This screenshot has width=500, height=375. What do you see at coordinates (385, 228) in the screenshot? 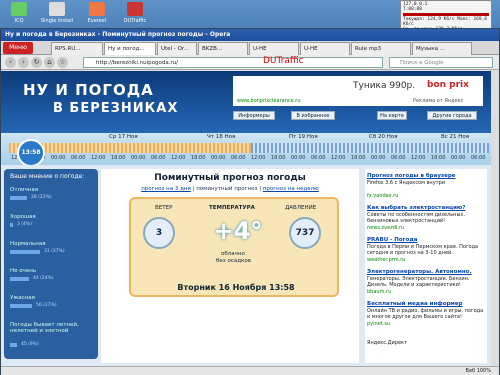
I see `ad-url: news.zvezdi.ru` at bounding box center [385, 228].